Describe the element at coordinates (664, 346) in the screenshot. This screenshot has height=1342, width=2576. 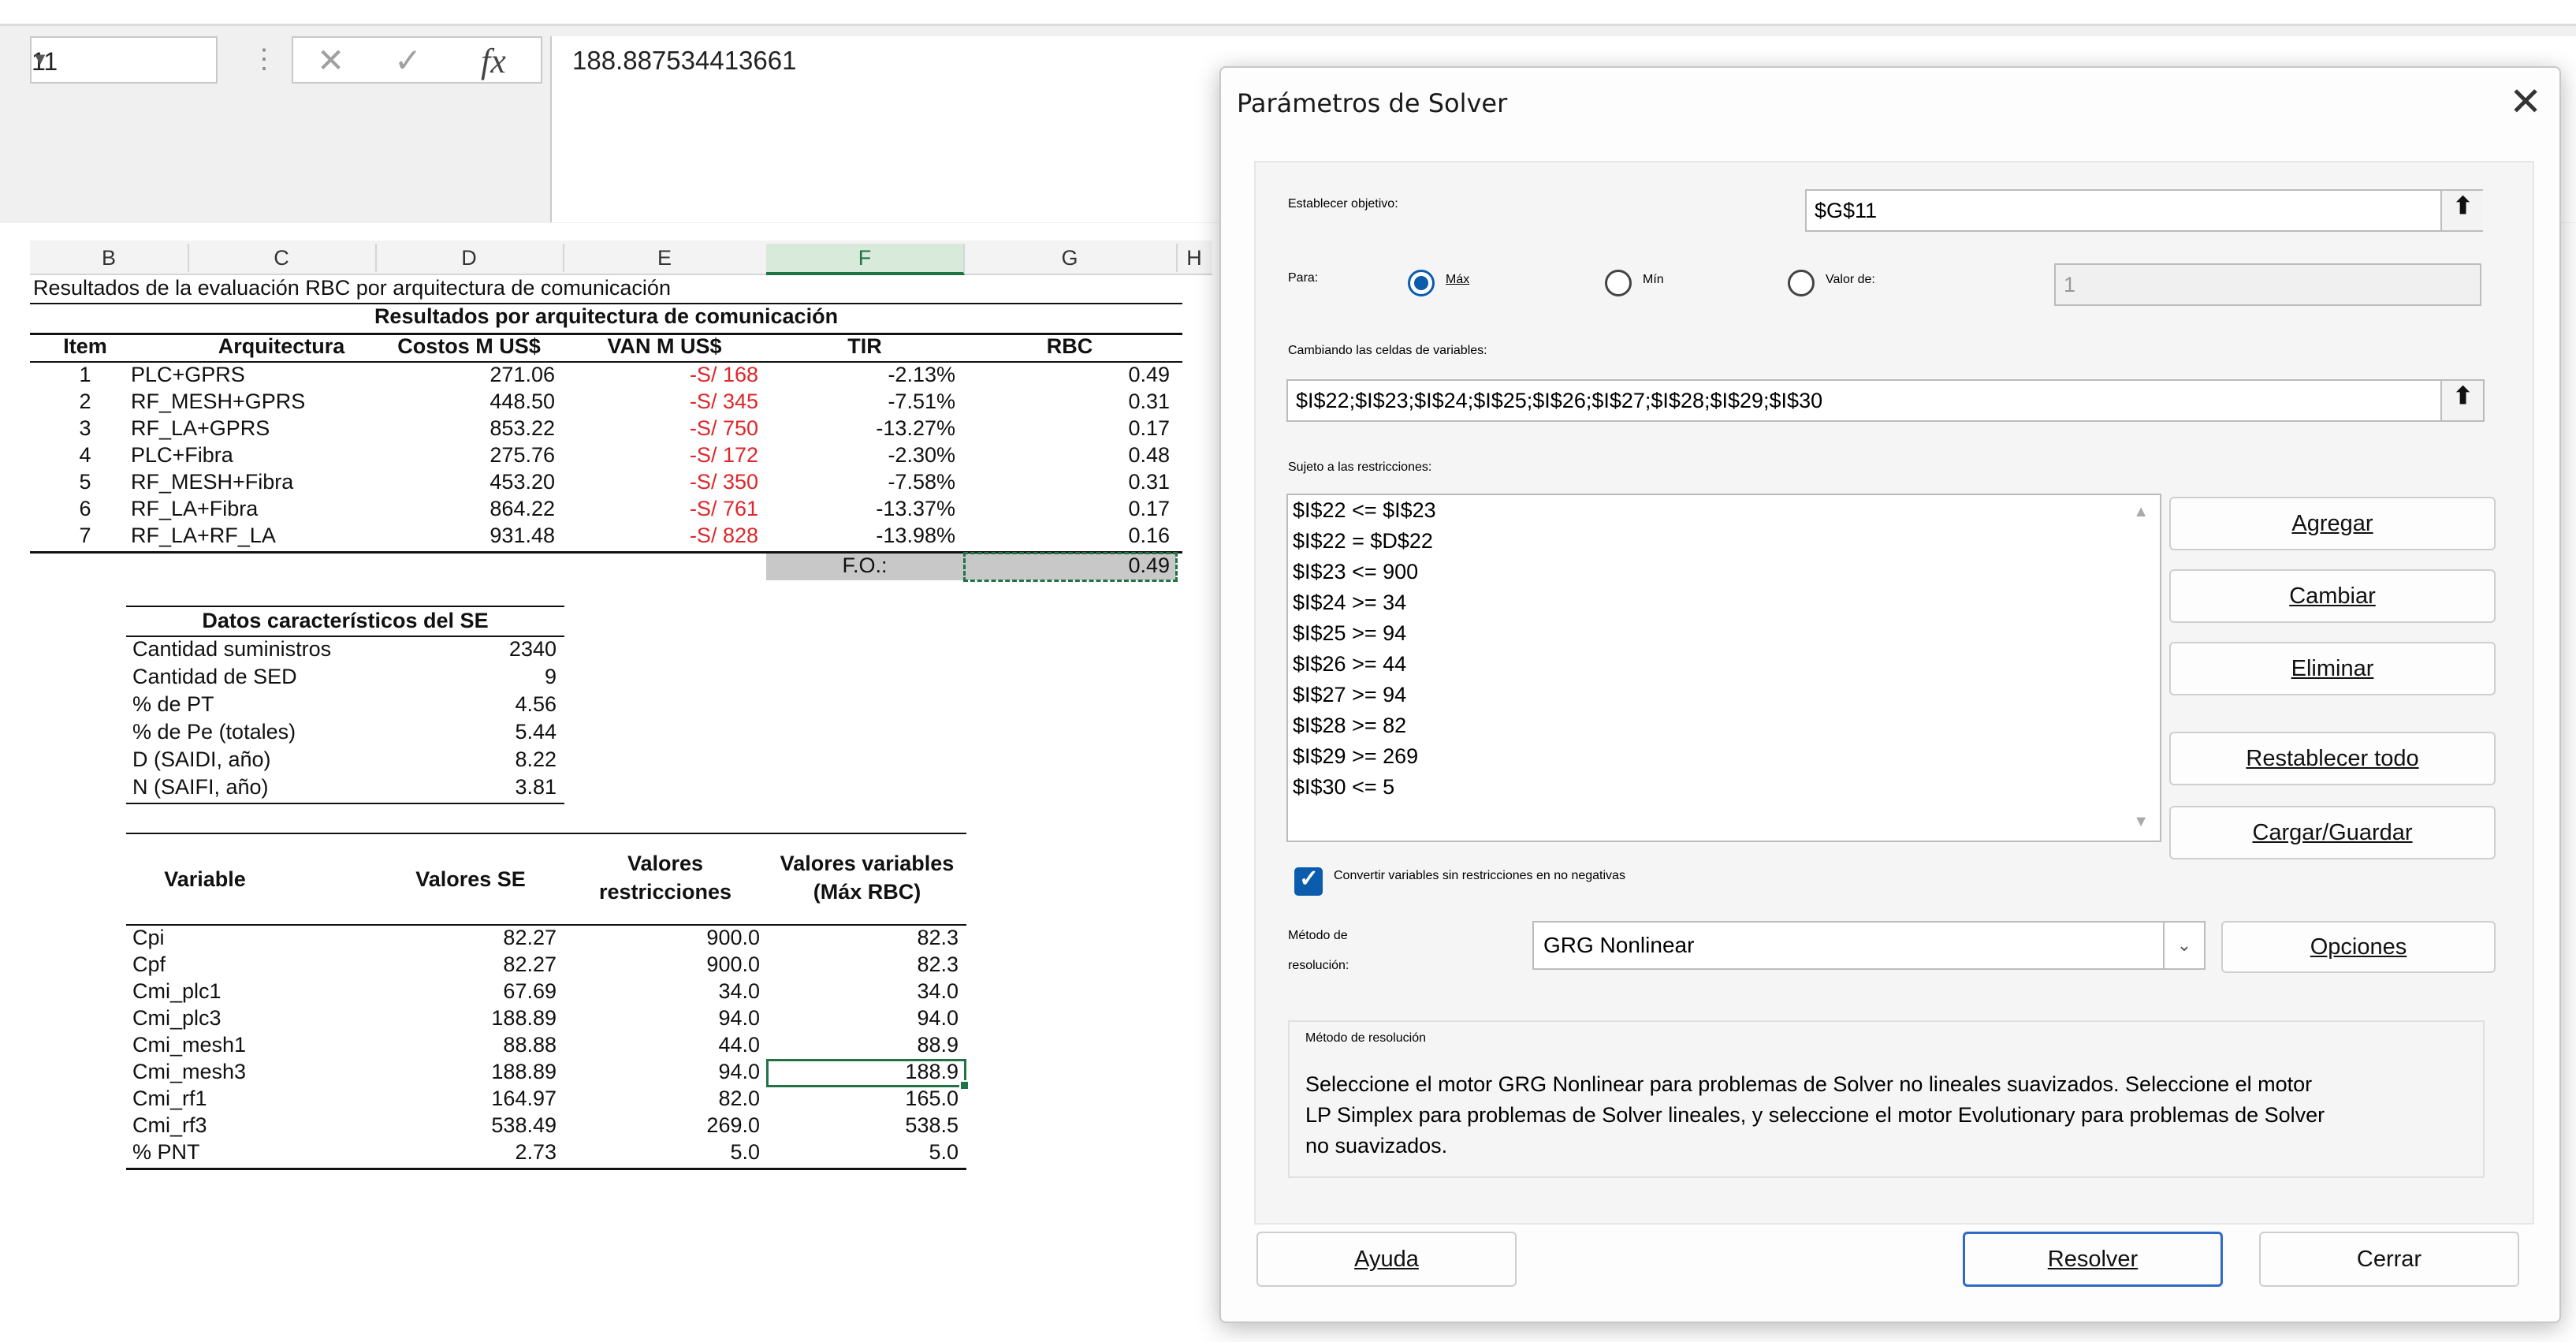
I see `table1-col-van: VAN M US$` at that location.